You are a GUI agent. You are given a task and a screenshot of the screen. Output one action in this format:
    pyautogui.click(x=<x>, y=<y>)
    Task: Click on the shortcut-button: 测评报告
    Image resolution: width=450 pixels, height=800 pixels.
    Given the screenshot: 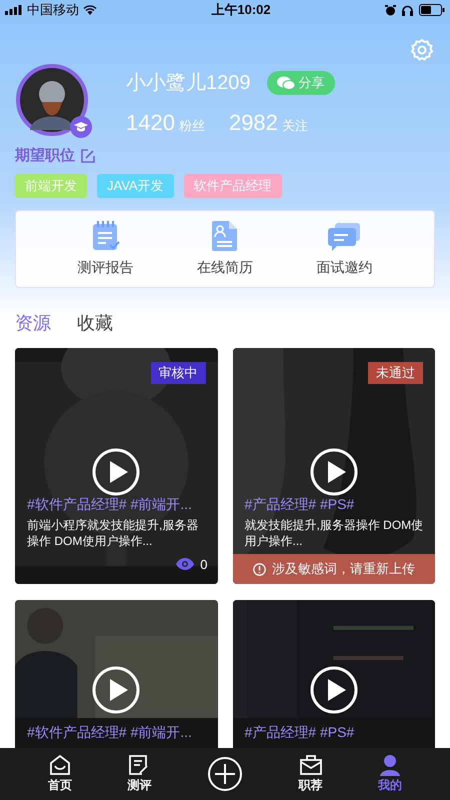 What is the action you would take?
    pyautogui.click(x=106, y=249)
    